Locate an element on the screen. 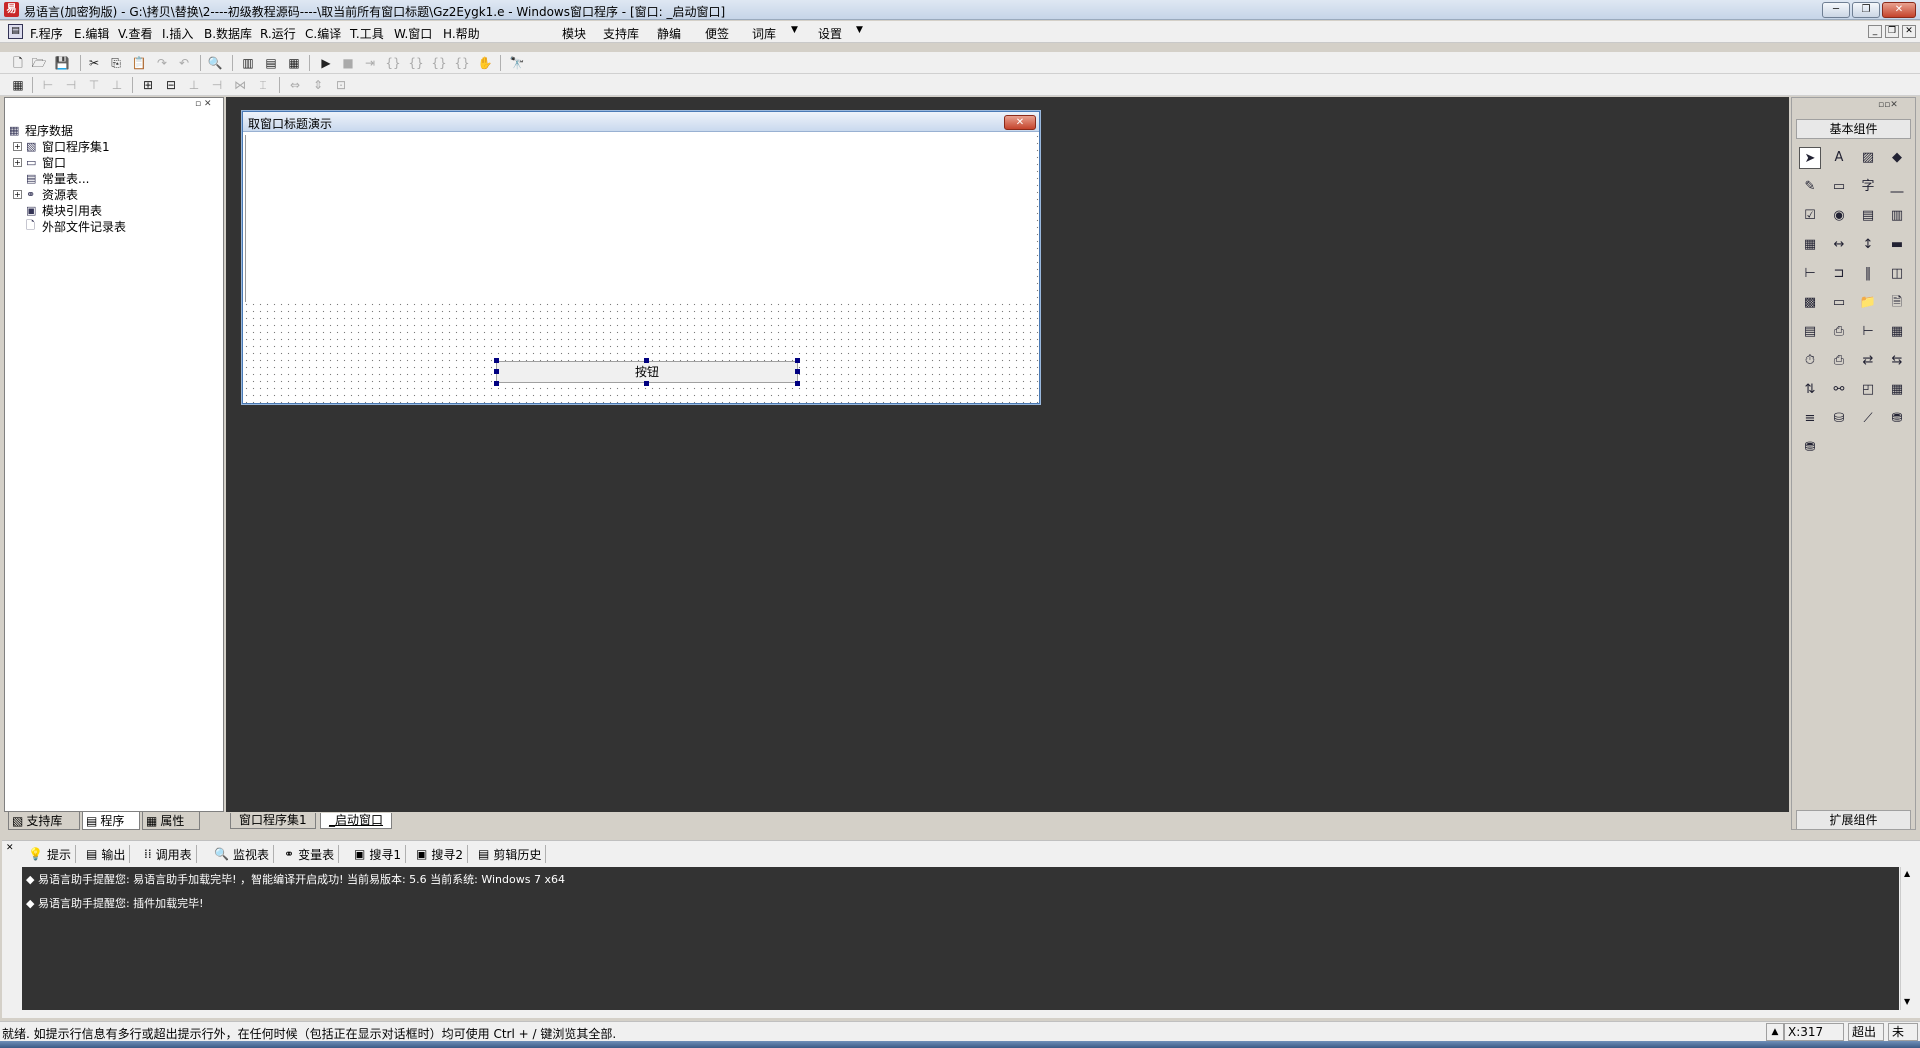  line-tool-icon: ⎽ is located at coordinates (1897, 187).